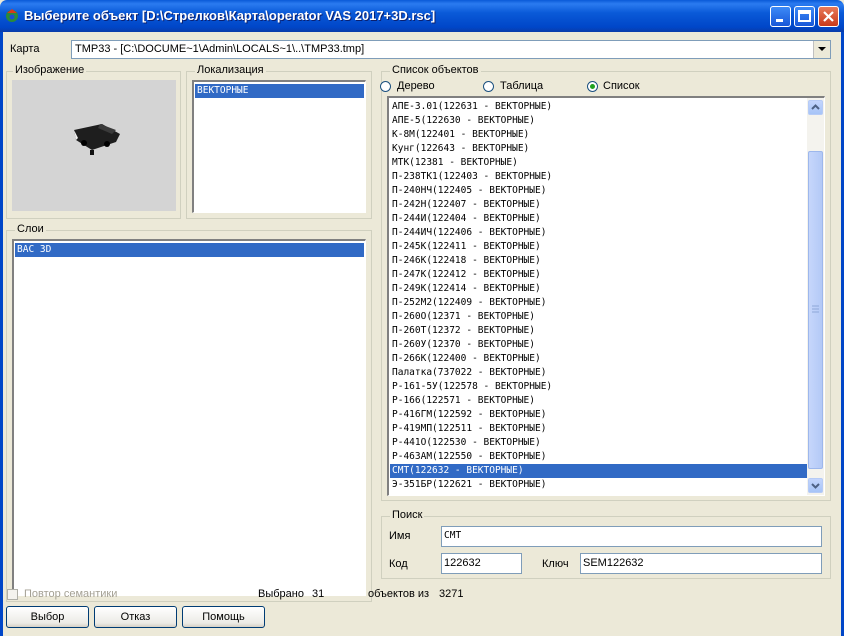 This screenshot has width=844, height=636. I want to click on scroll-up-button, so click(815, 107).